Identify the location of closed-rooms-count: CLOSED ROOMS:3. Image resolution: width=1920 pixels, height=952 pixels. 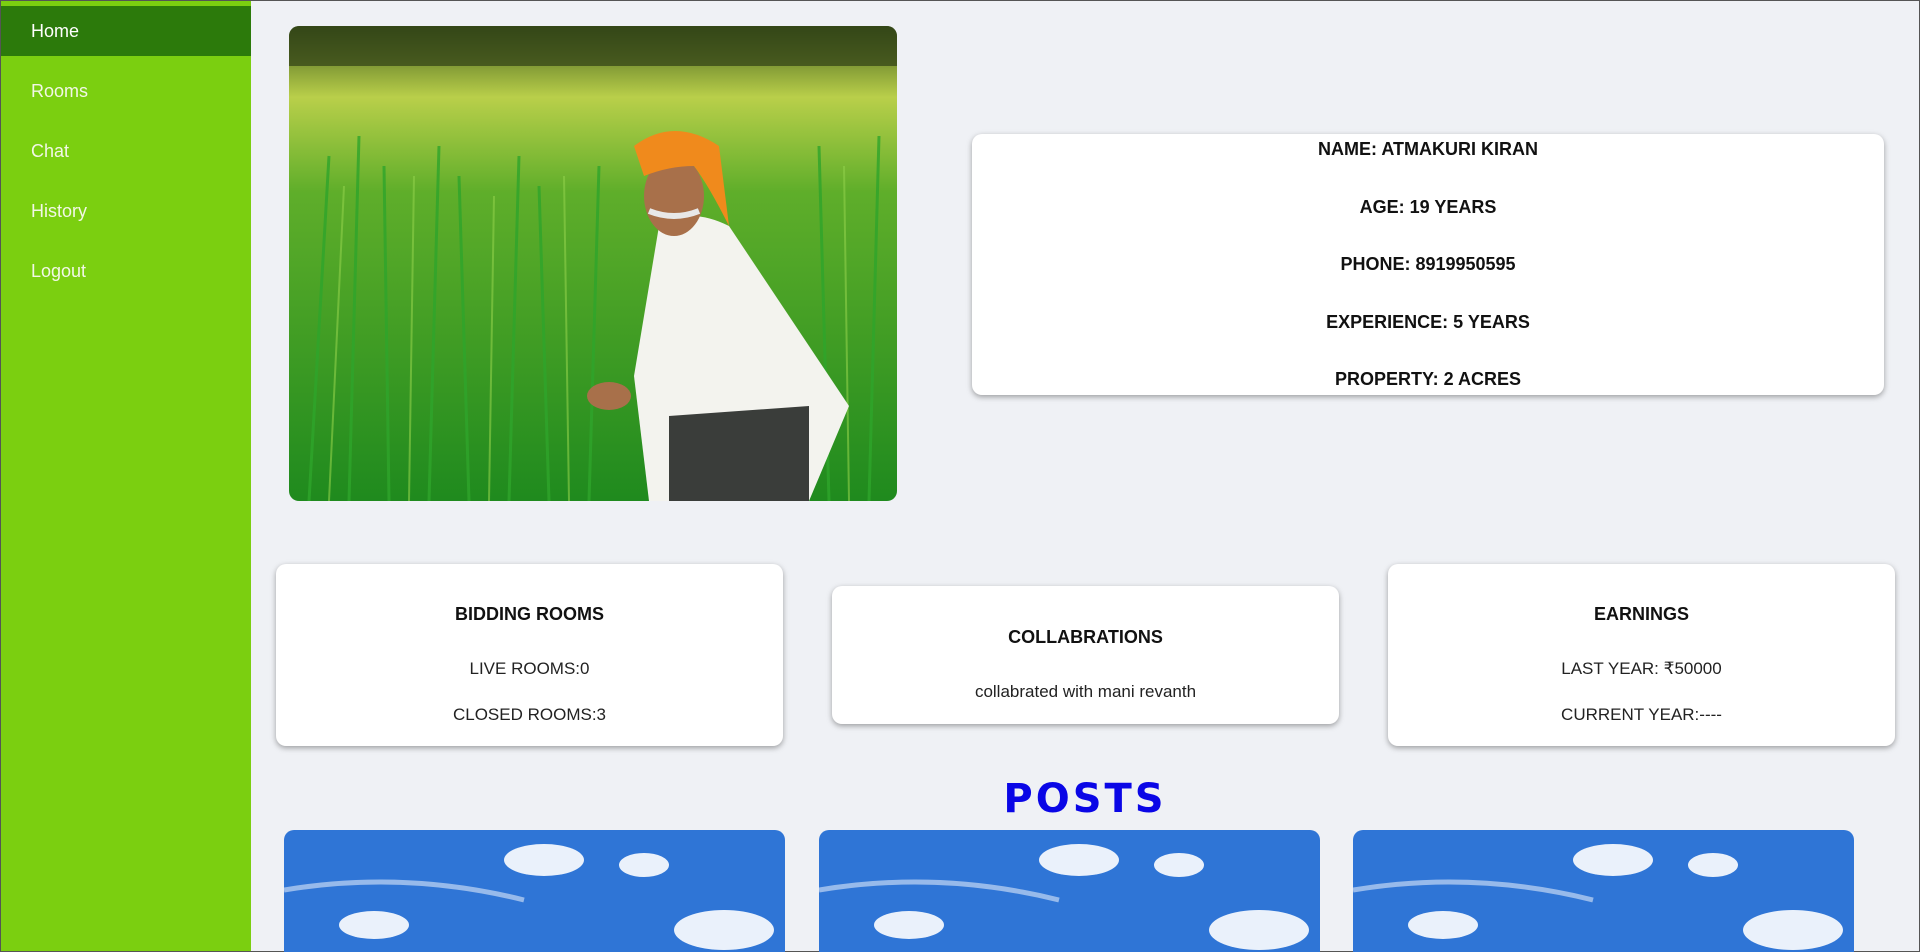
(529, 714).